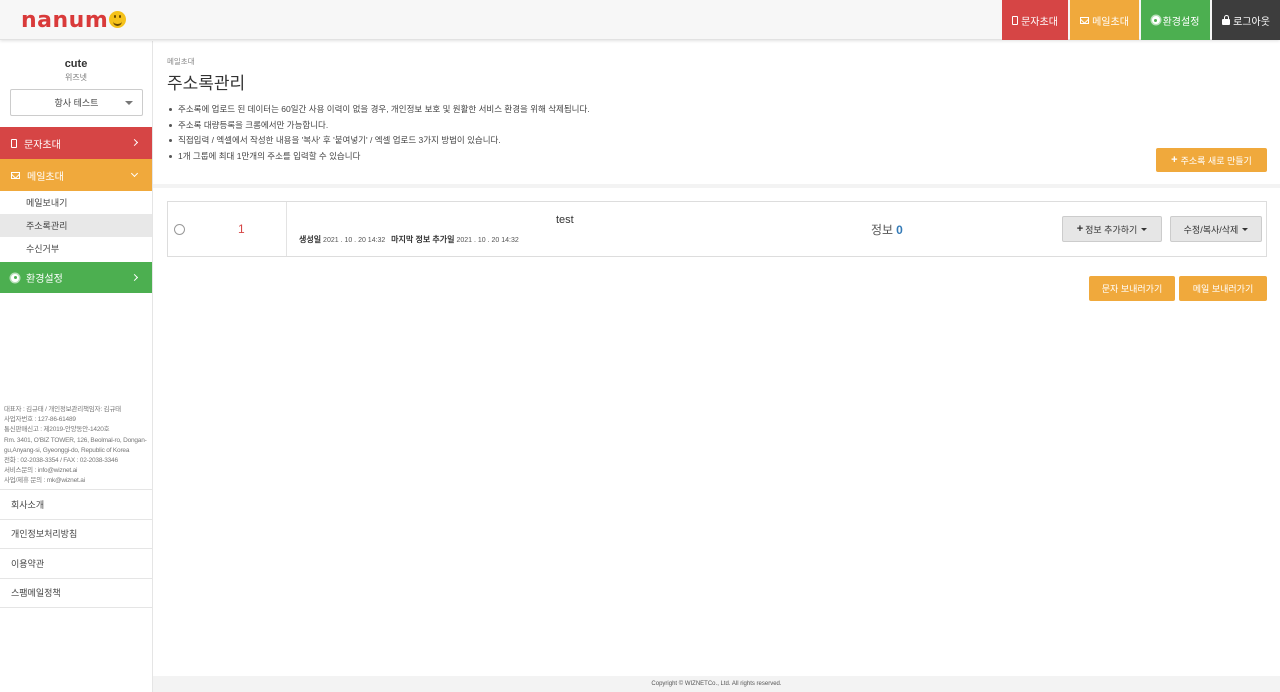 This screenshot has width=1280, height=692. What do you see at coordinates (76, 593) in the screenshot?
I see `footer-link-spam-policy: 스팸메일정책` at bounding box center [76, 593].